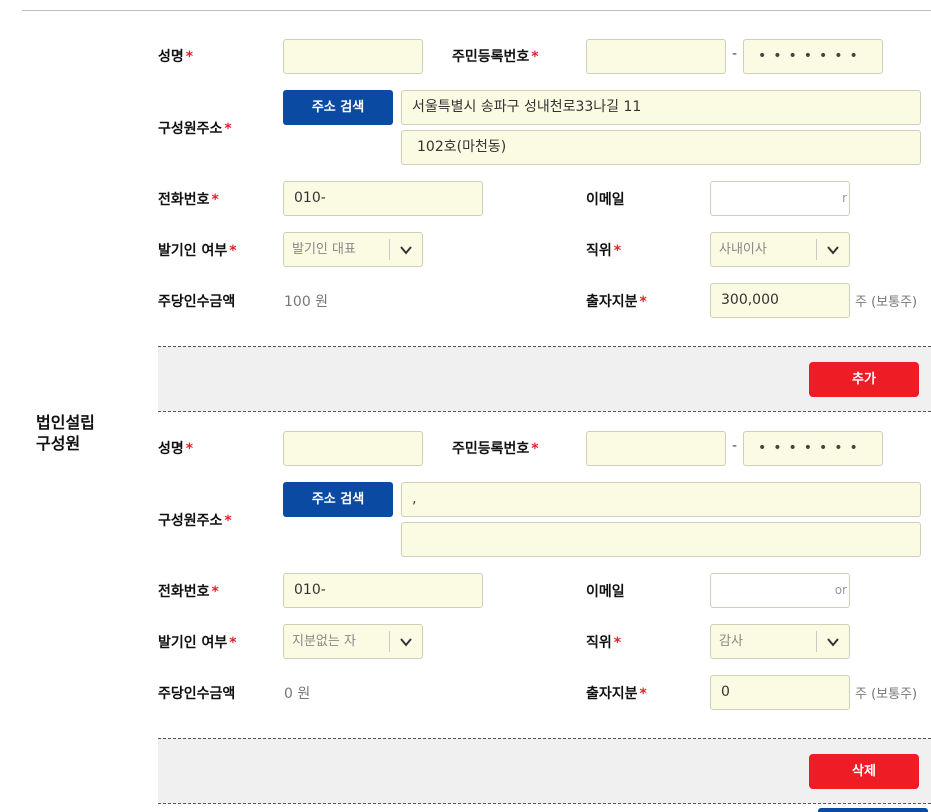 This screenshot has height=812, width=931. Describe the element at coordinates (58, 443) in the screenshot. I see `section-title-line2: 구성원` at that location.